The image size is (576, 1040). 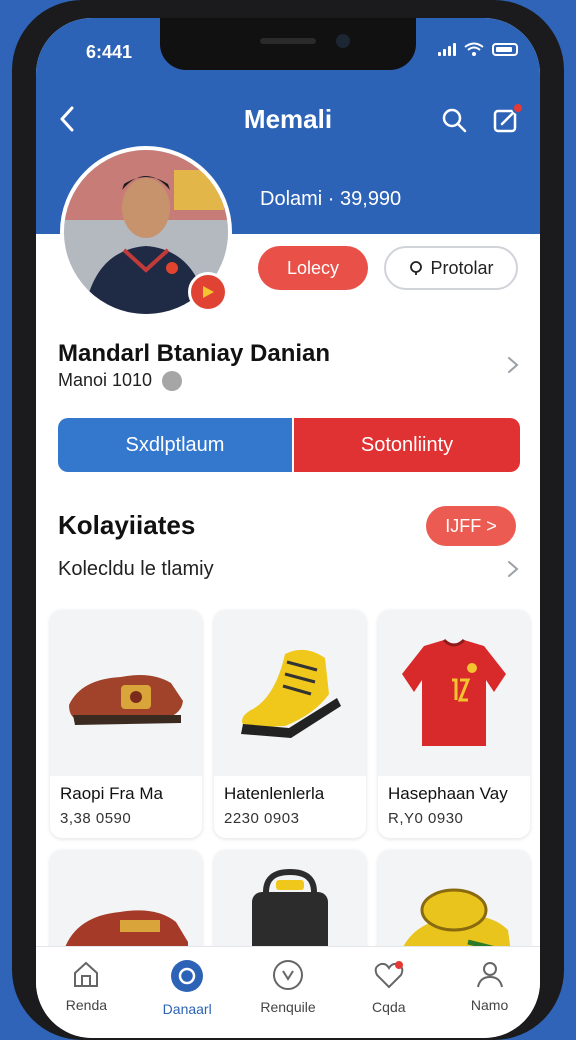 I want to click on bottom-tab-bar: Renda Danaarl Renquile Cqda Namo, so click(x=288, y=992).